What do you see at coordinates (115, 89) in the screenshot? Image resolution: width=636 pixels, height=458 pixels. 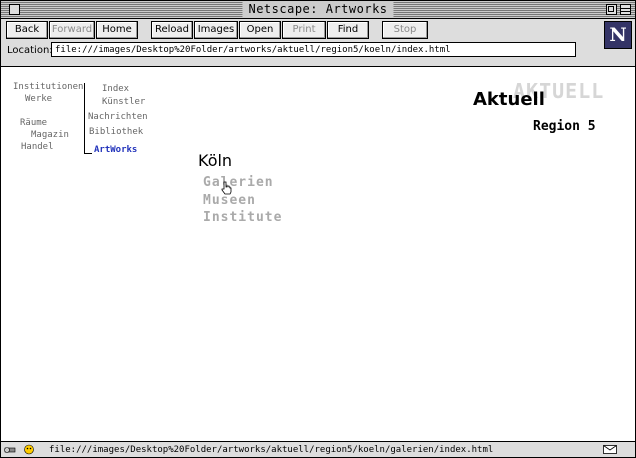 I see `nav-link-index: Index` at bounding box center [115, 89].